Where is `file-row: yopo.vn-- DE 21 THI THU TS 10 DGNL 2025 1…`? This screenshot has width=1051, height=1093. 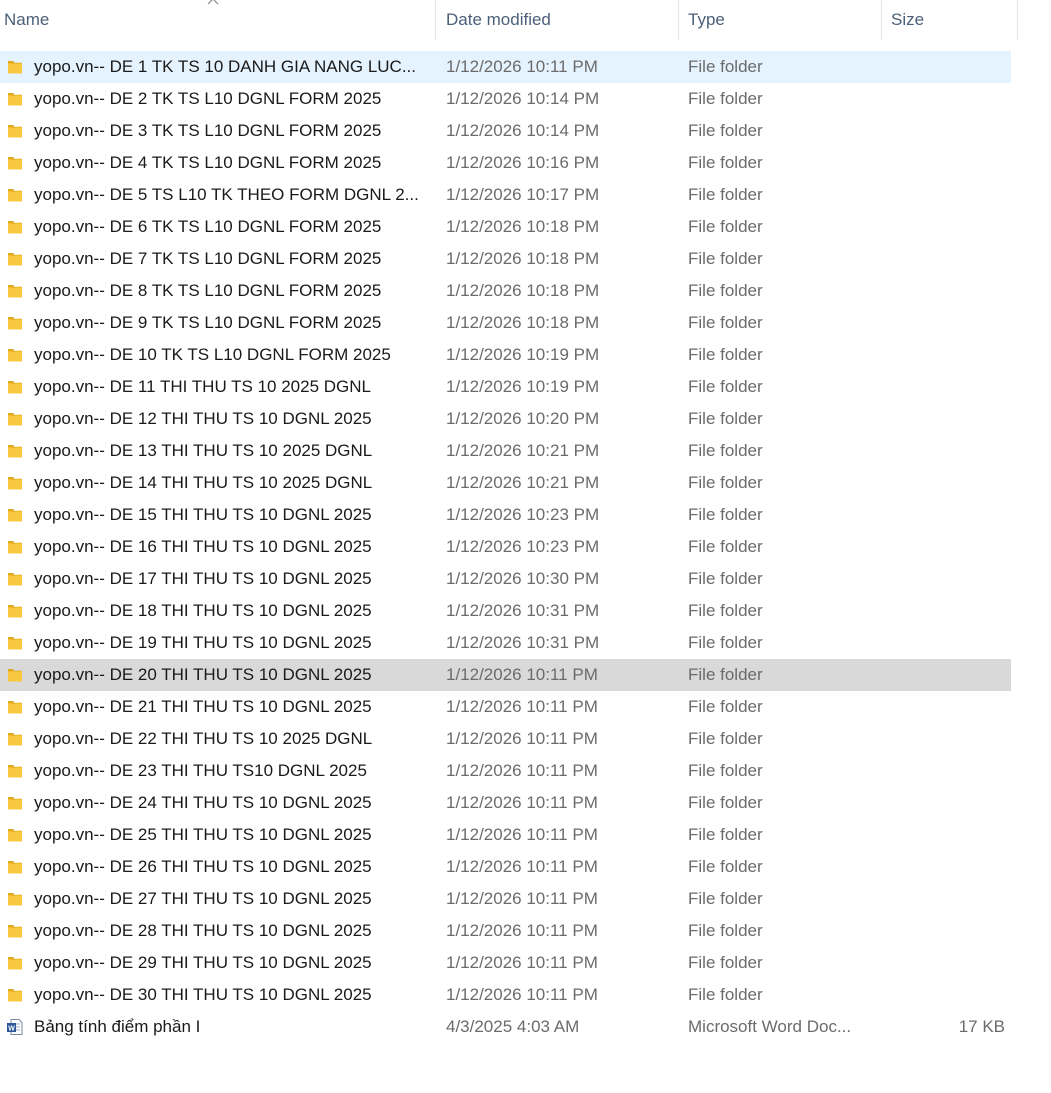
file-row: yopo.vn-- DE 21 THI THU TS 10 DGNL 2025 1… is located at coordinates (505, 707).